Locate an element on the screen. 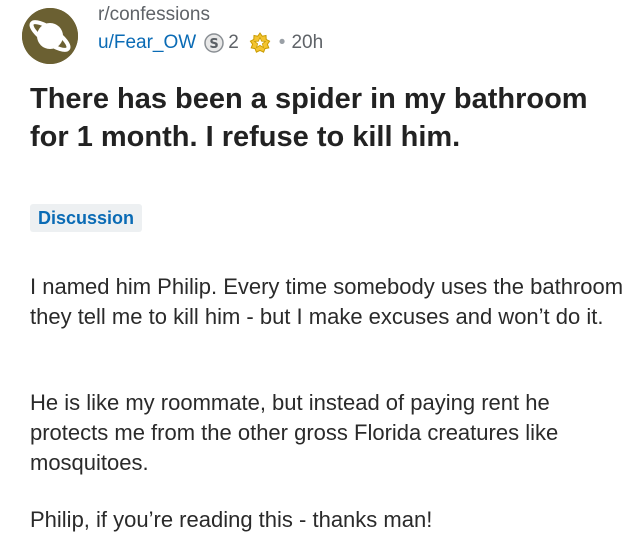 Image resolution: width=640 pixels, height=535 pixels. svg-text: S is located at coordinates (214, 44).